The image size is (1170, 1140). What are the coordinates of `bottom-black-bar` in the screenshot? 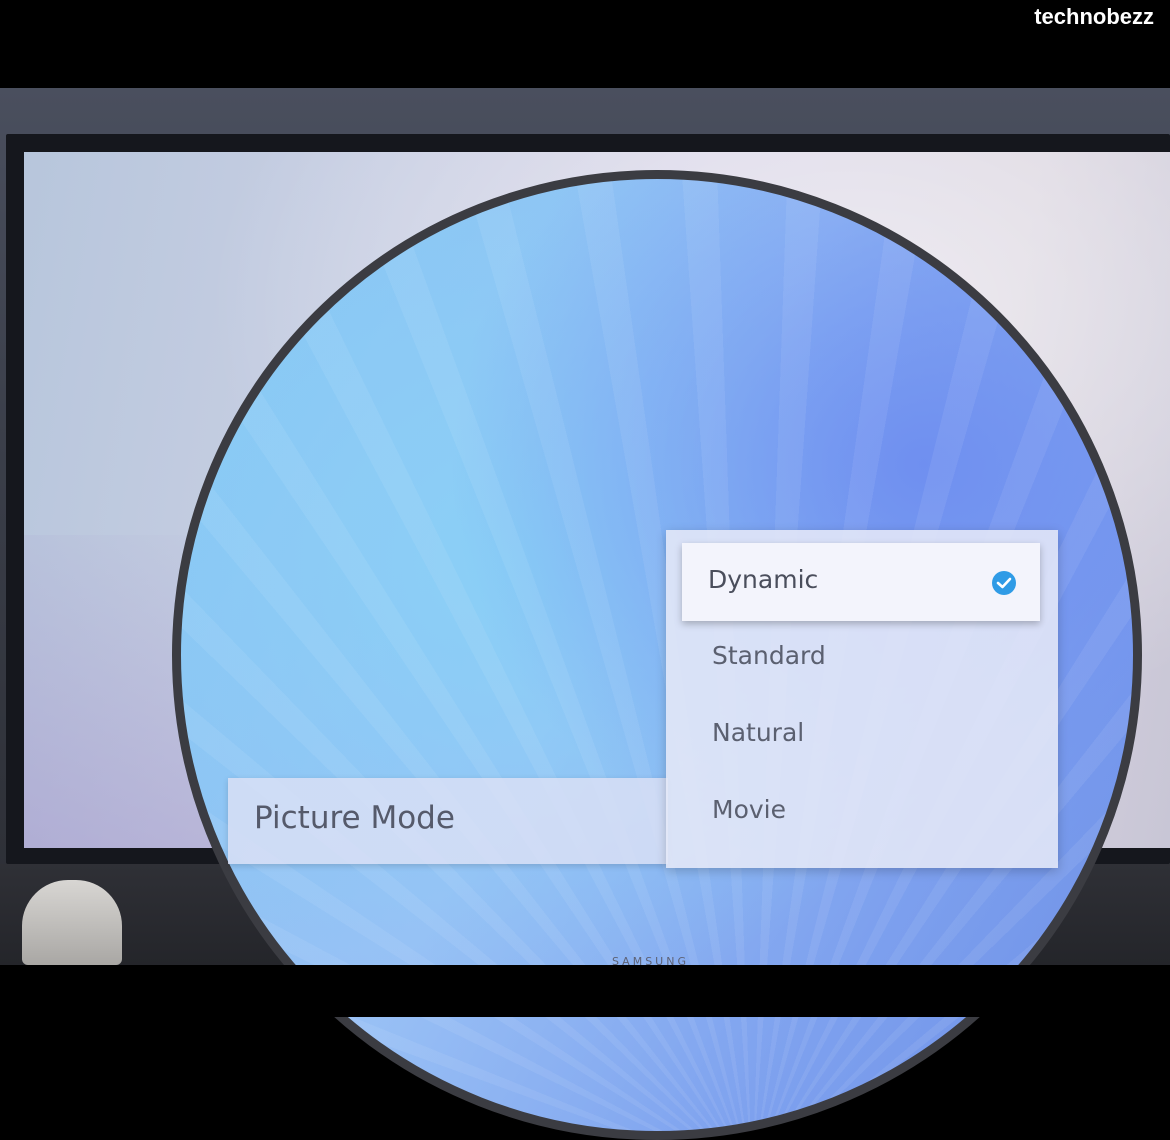 It's located at (585, 991).